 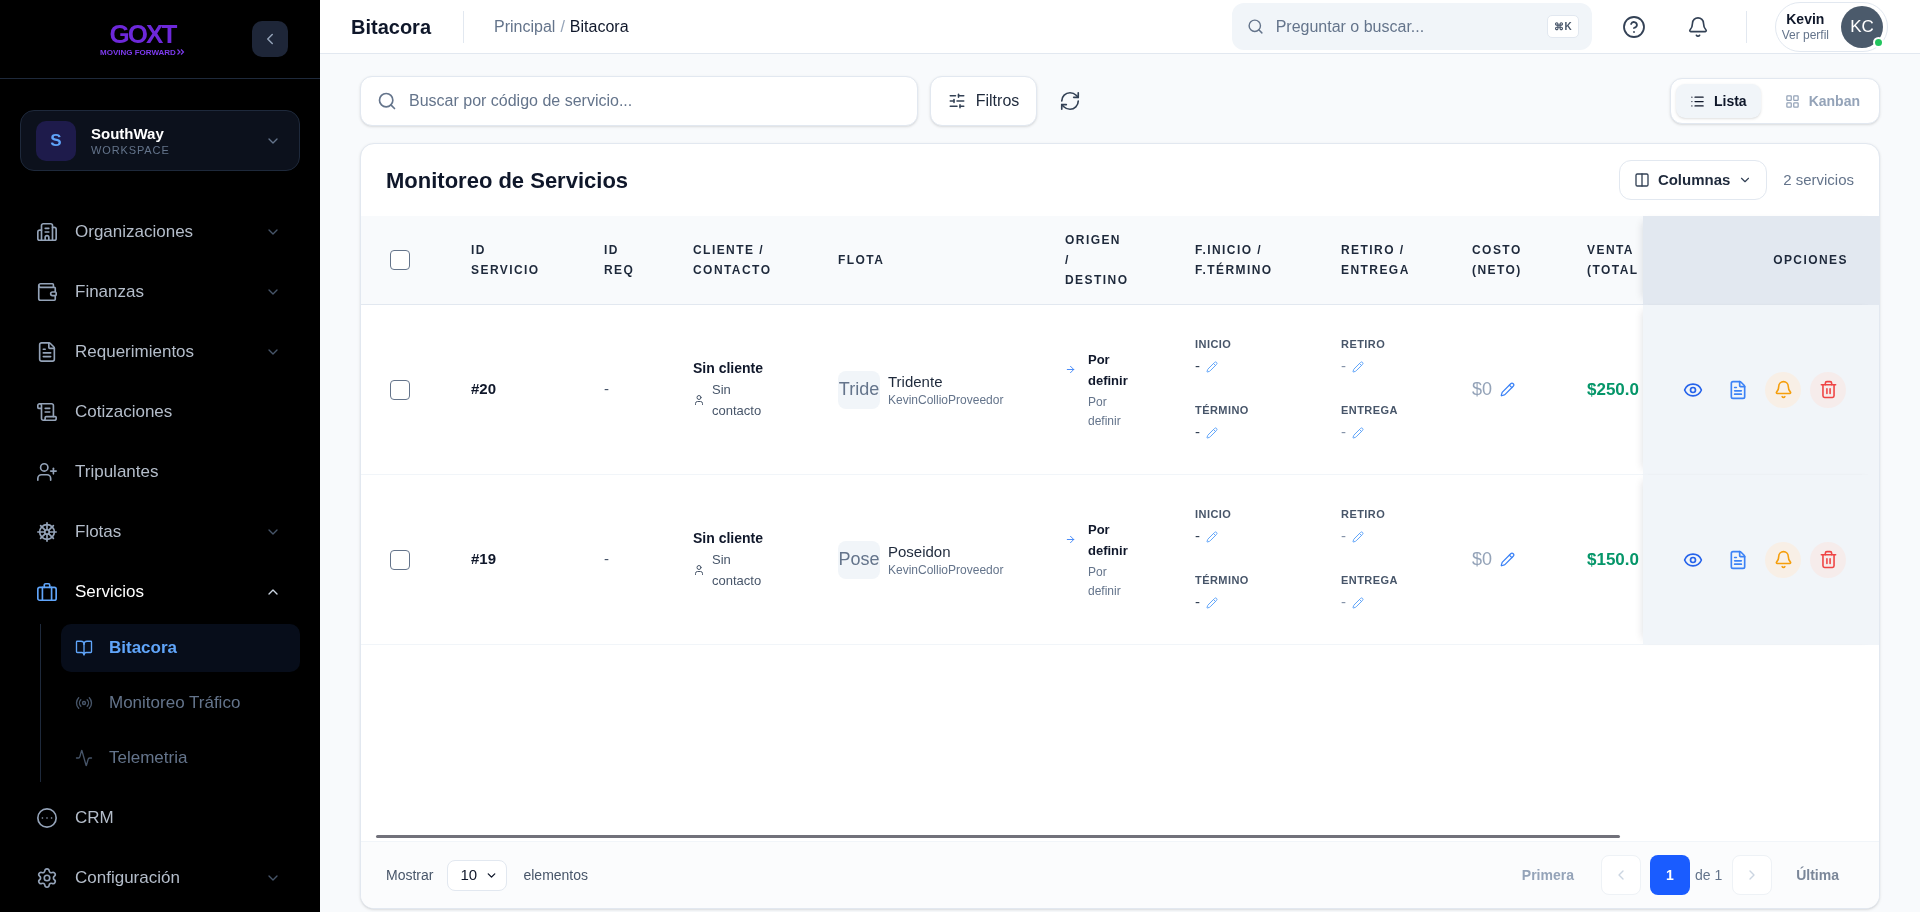 I want to click on service-count: 2 servicios, so click(x=1818, y=179).